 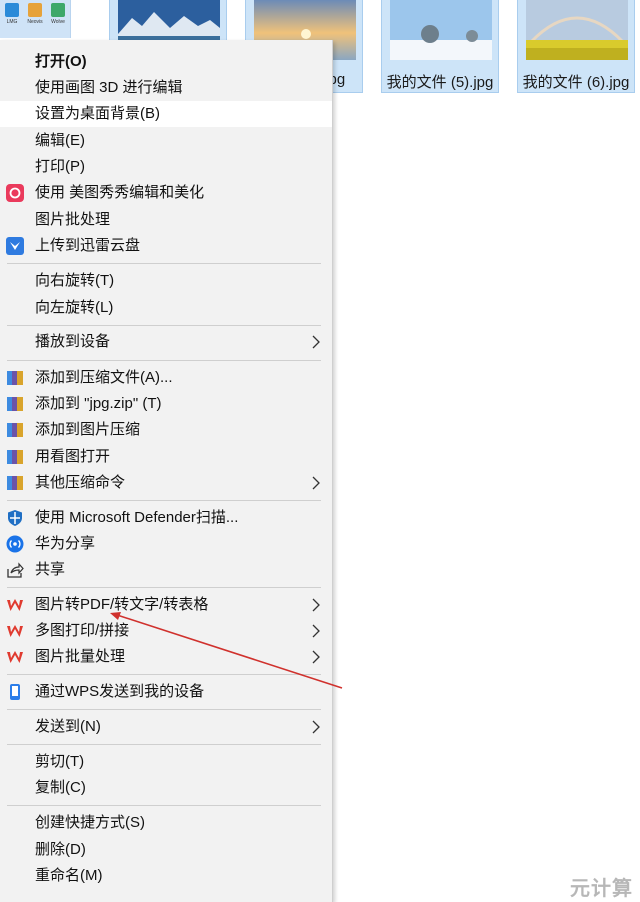 I want to click on menu-item-cast-to-device: 播放到设备, so click(x=166, y=342).